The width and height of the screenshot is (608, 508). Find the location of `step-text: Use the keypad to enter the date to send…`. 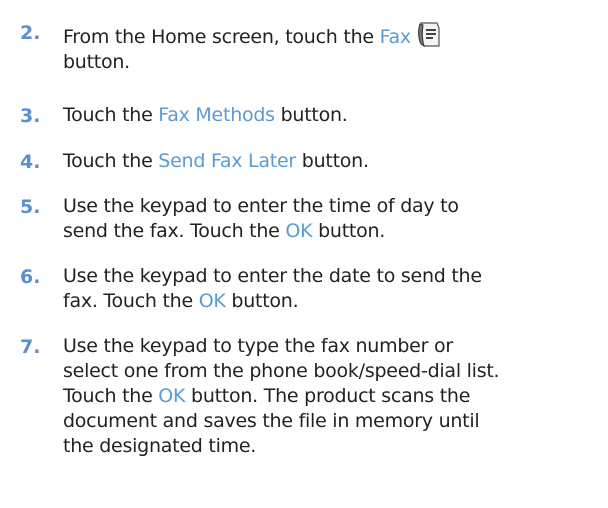

step-text: Use the keypad to enter the date to send… is located at coordinates (298, 289).